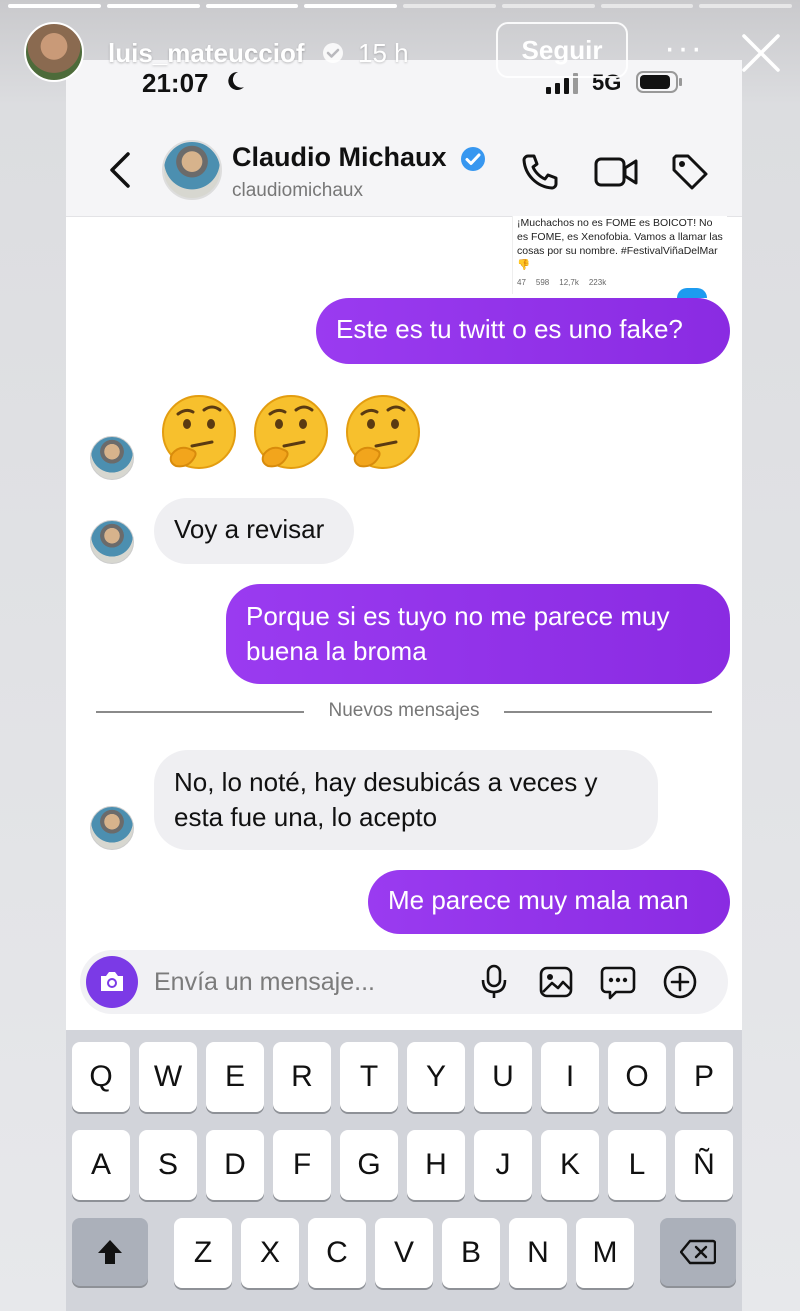 Image resolution: width=800 pixels, height=1311 pixels. What do you see at coordinates (436, 1165) in the screenshot?
I see `key-h: H` at bounding box center [436, 1165].